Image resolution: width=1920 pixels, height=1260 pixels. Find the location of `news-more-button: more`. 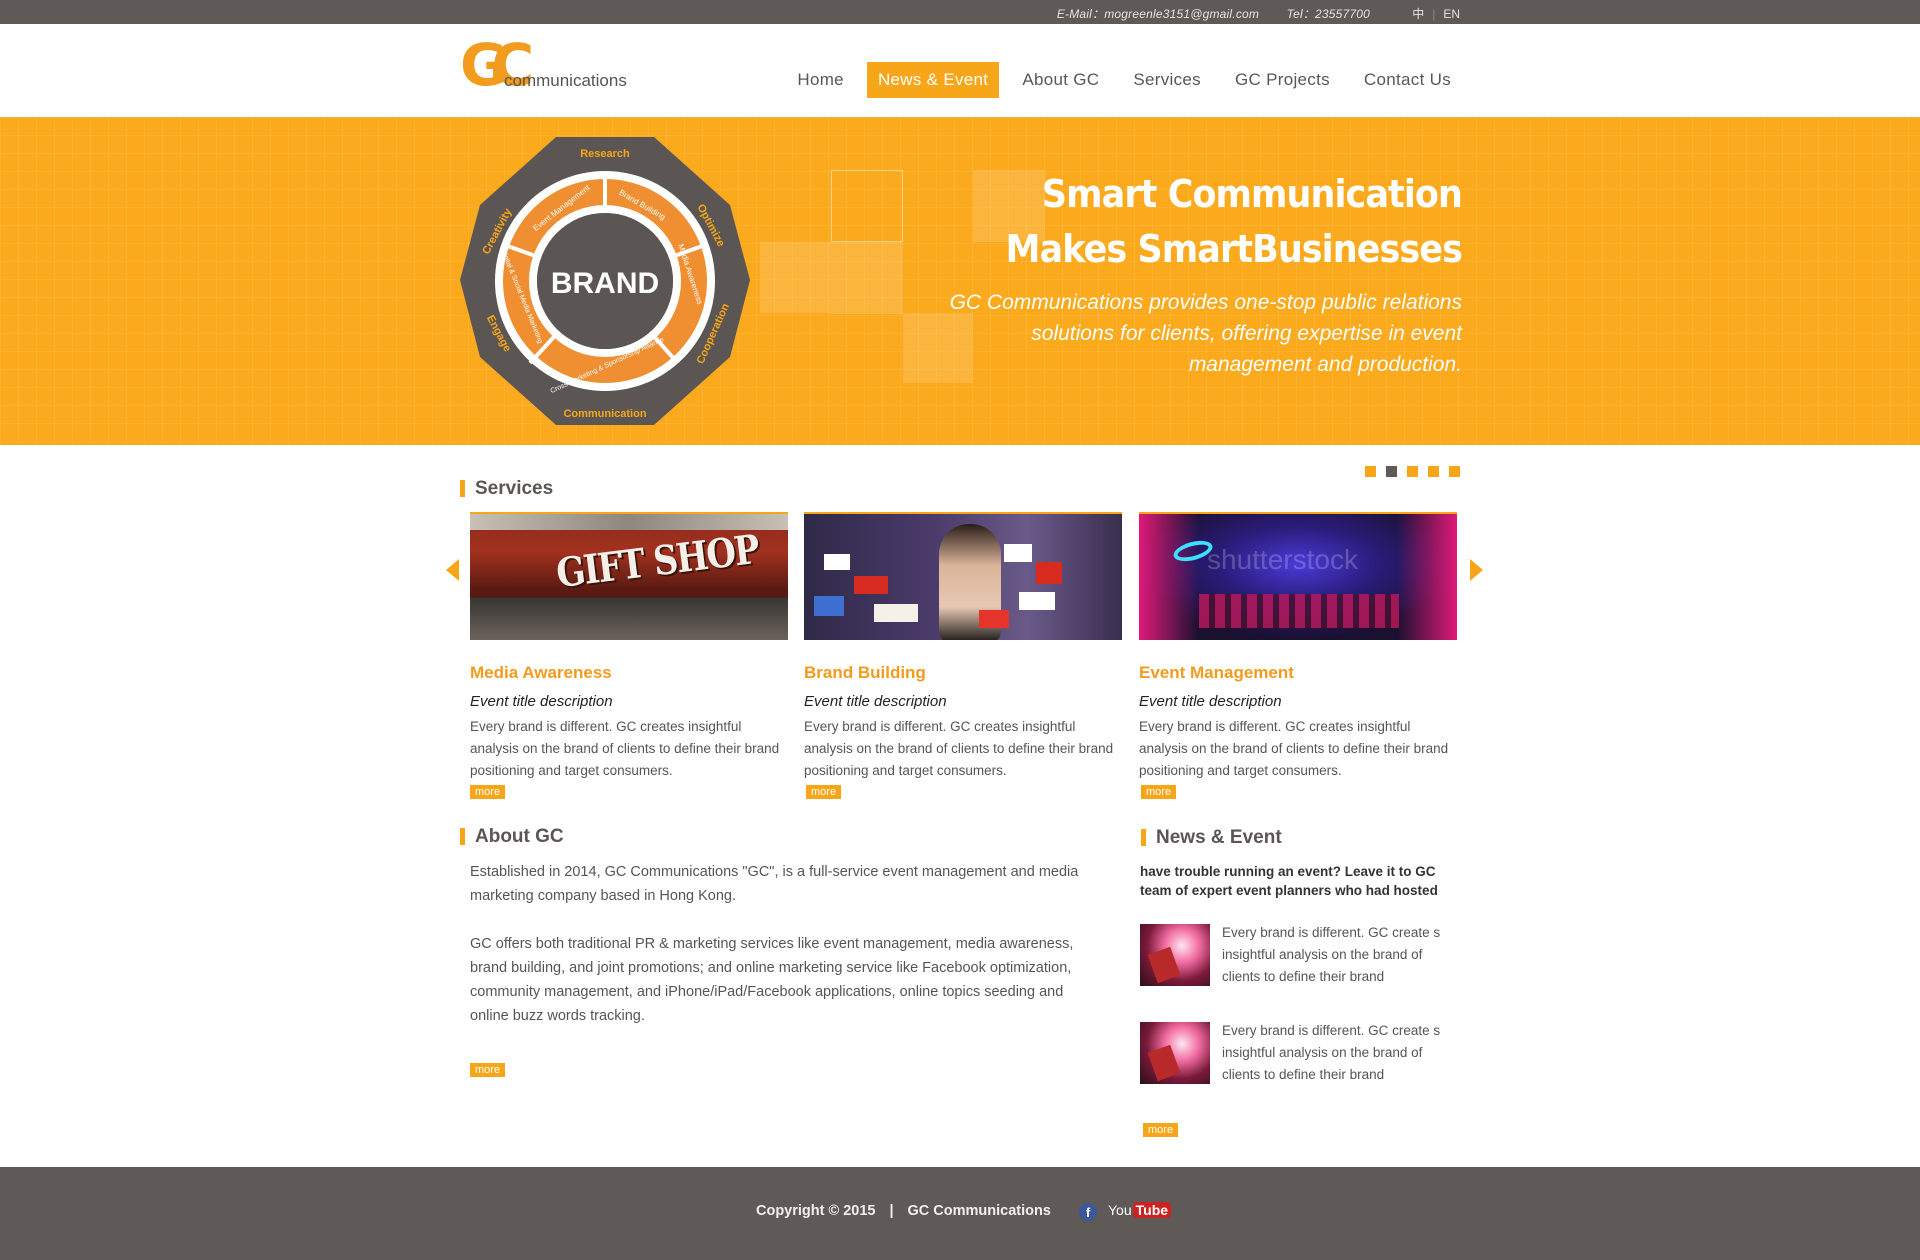

news-more-button: more is located at coordinates (1161, 1130).